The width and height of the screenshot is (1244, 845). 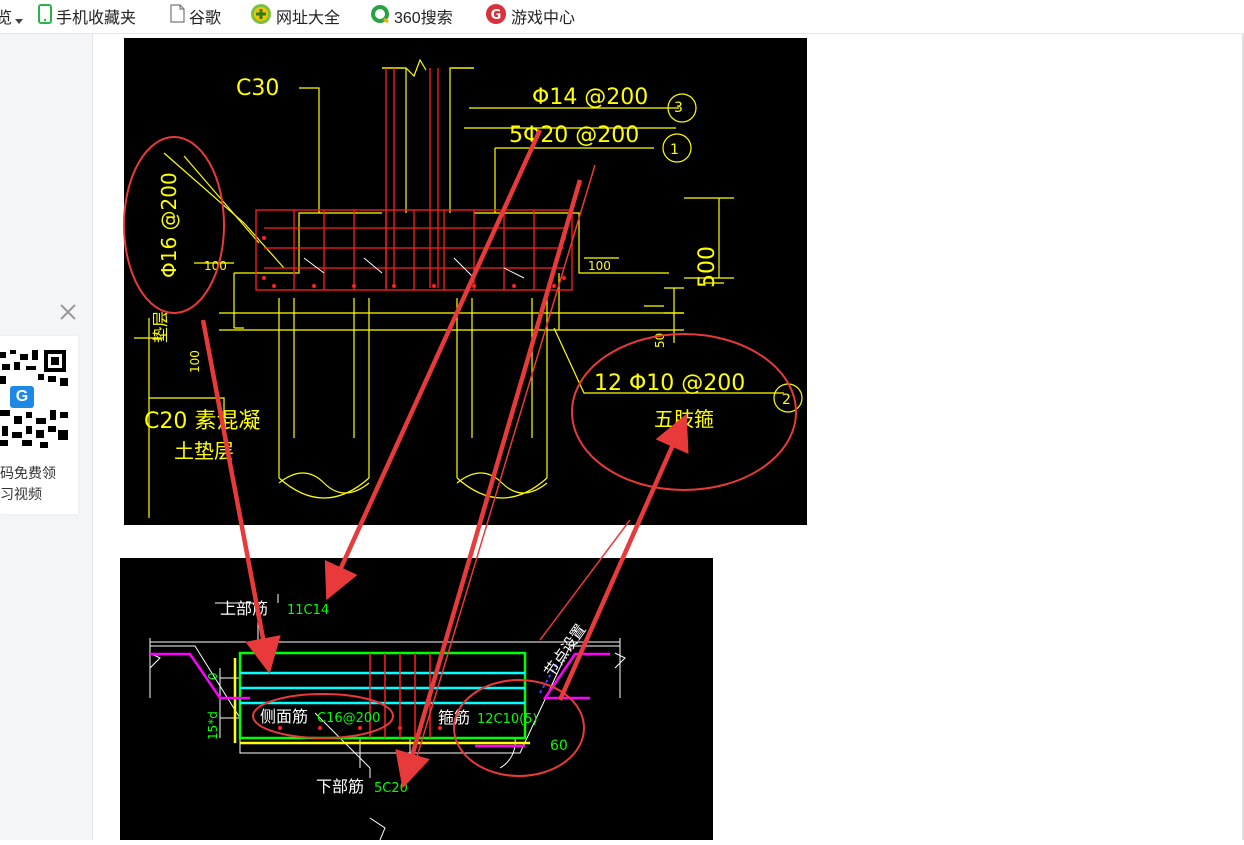 I want to click on node-settings-label: 节点设置, so click(x=565, y=650).